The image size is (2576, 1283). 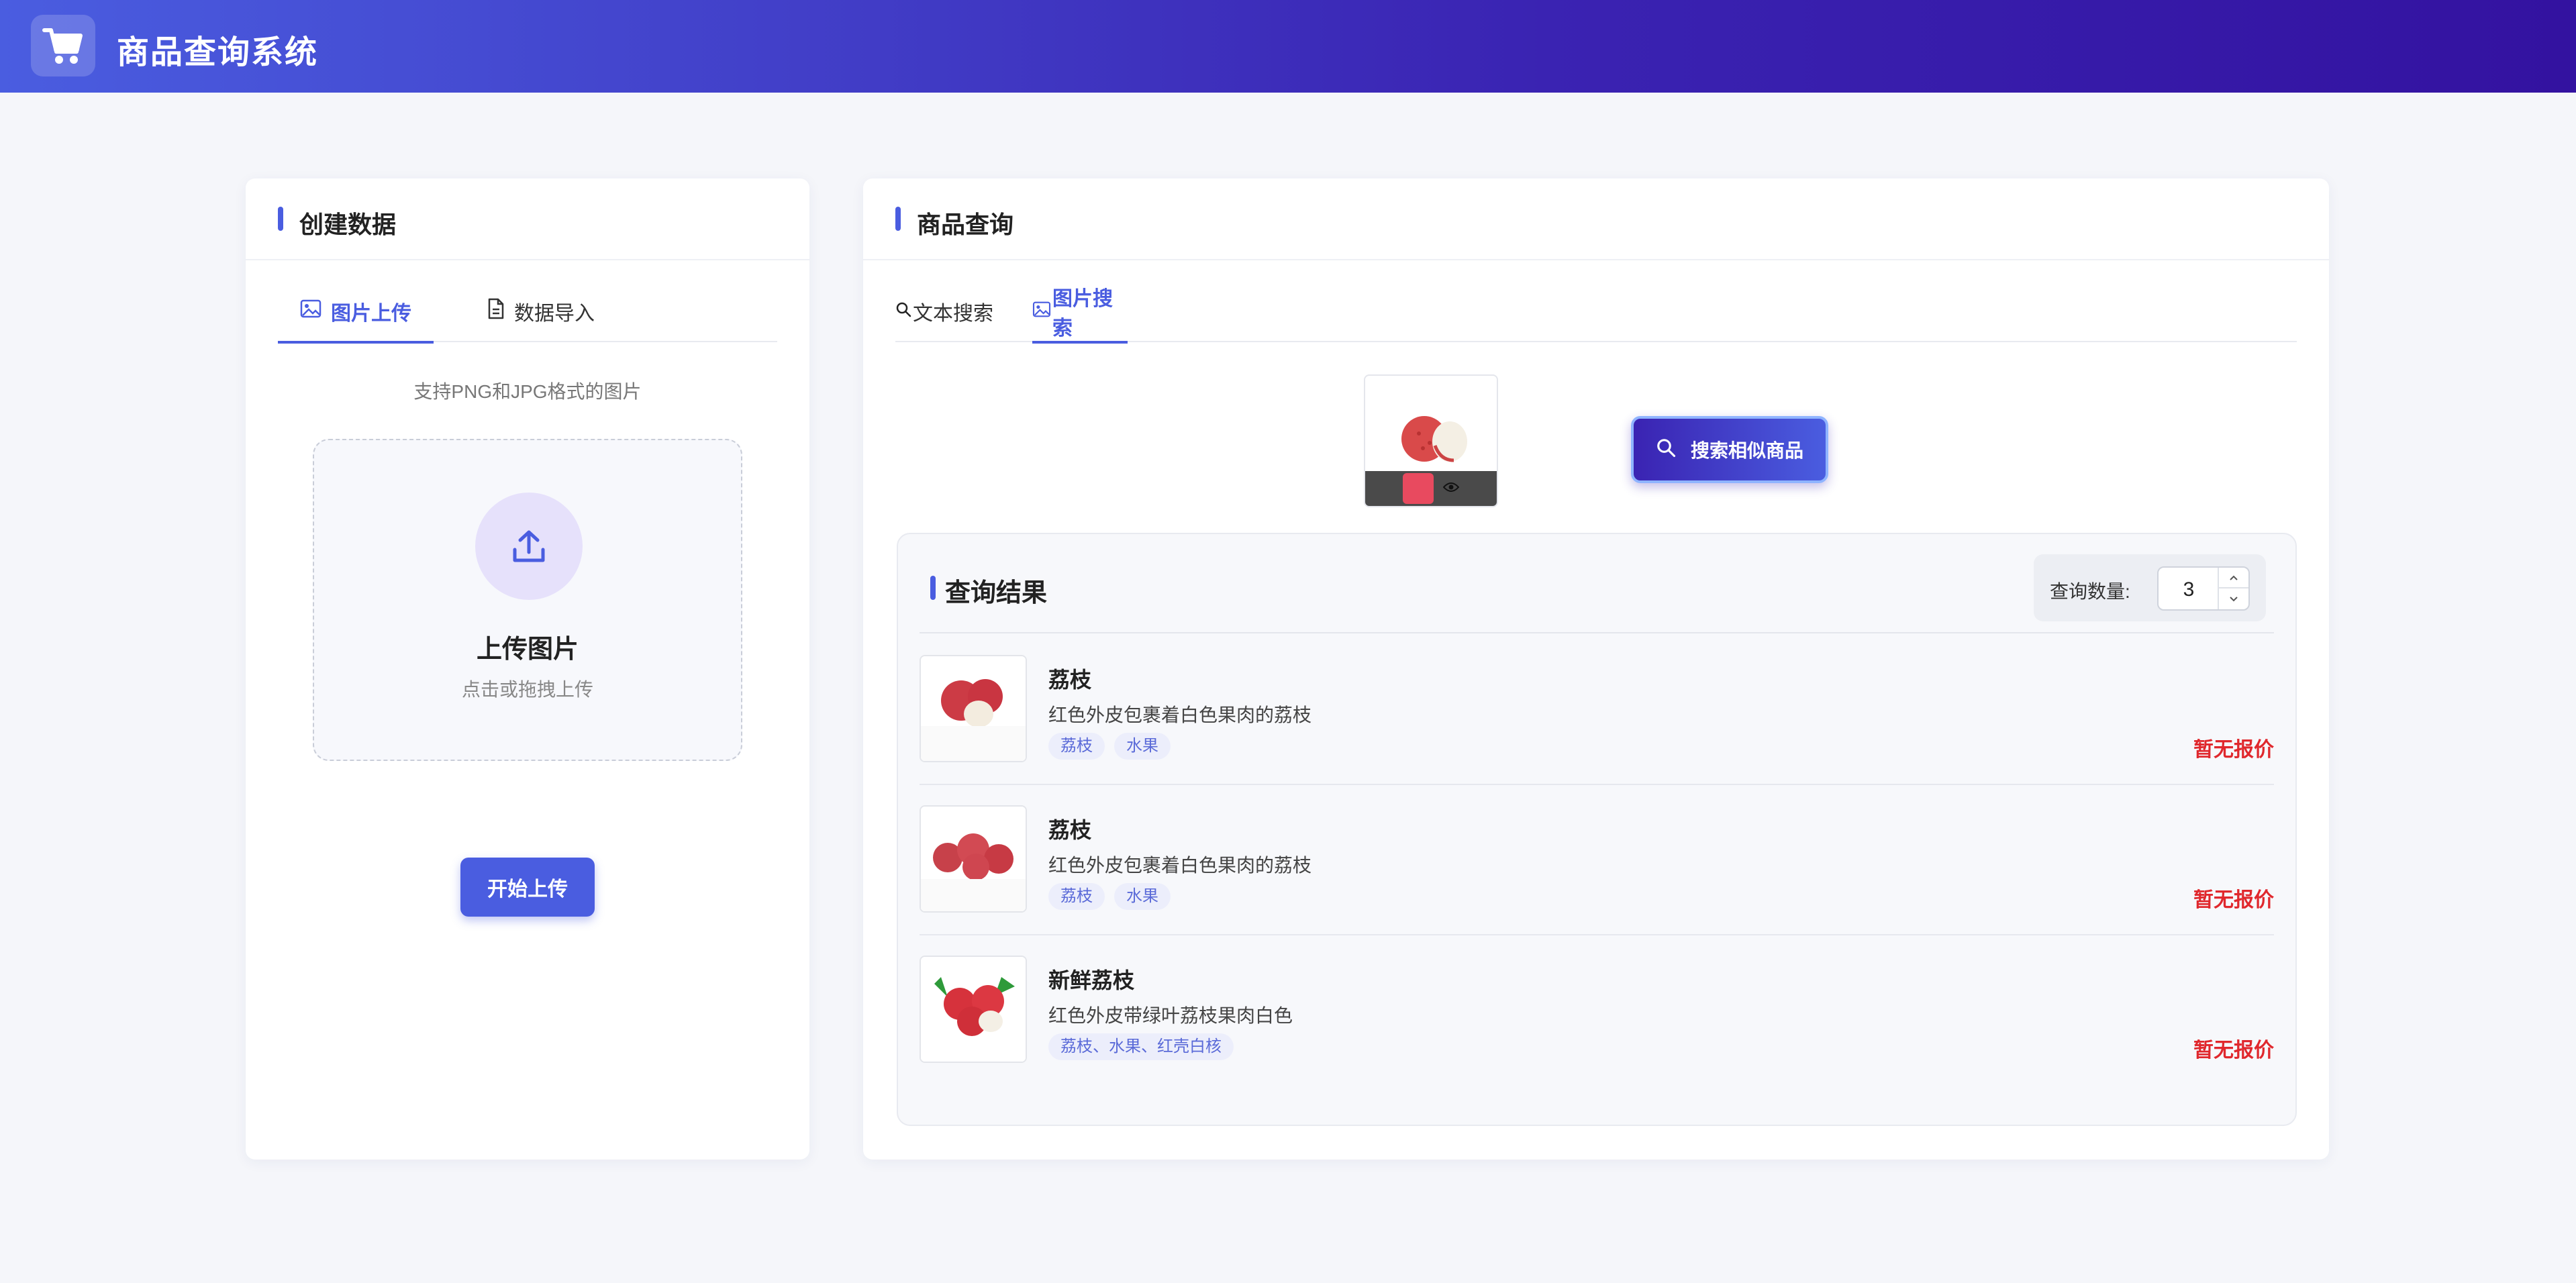 I want to click on chevron-down-icon, so click(x=2233, y=598).